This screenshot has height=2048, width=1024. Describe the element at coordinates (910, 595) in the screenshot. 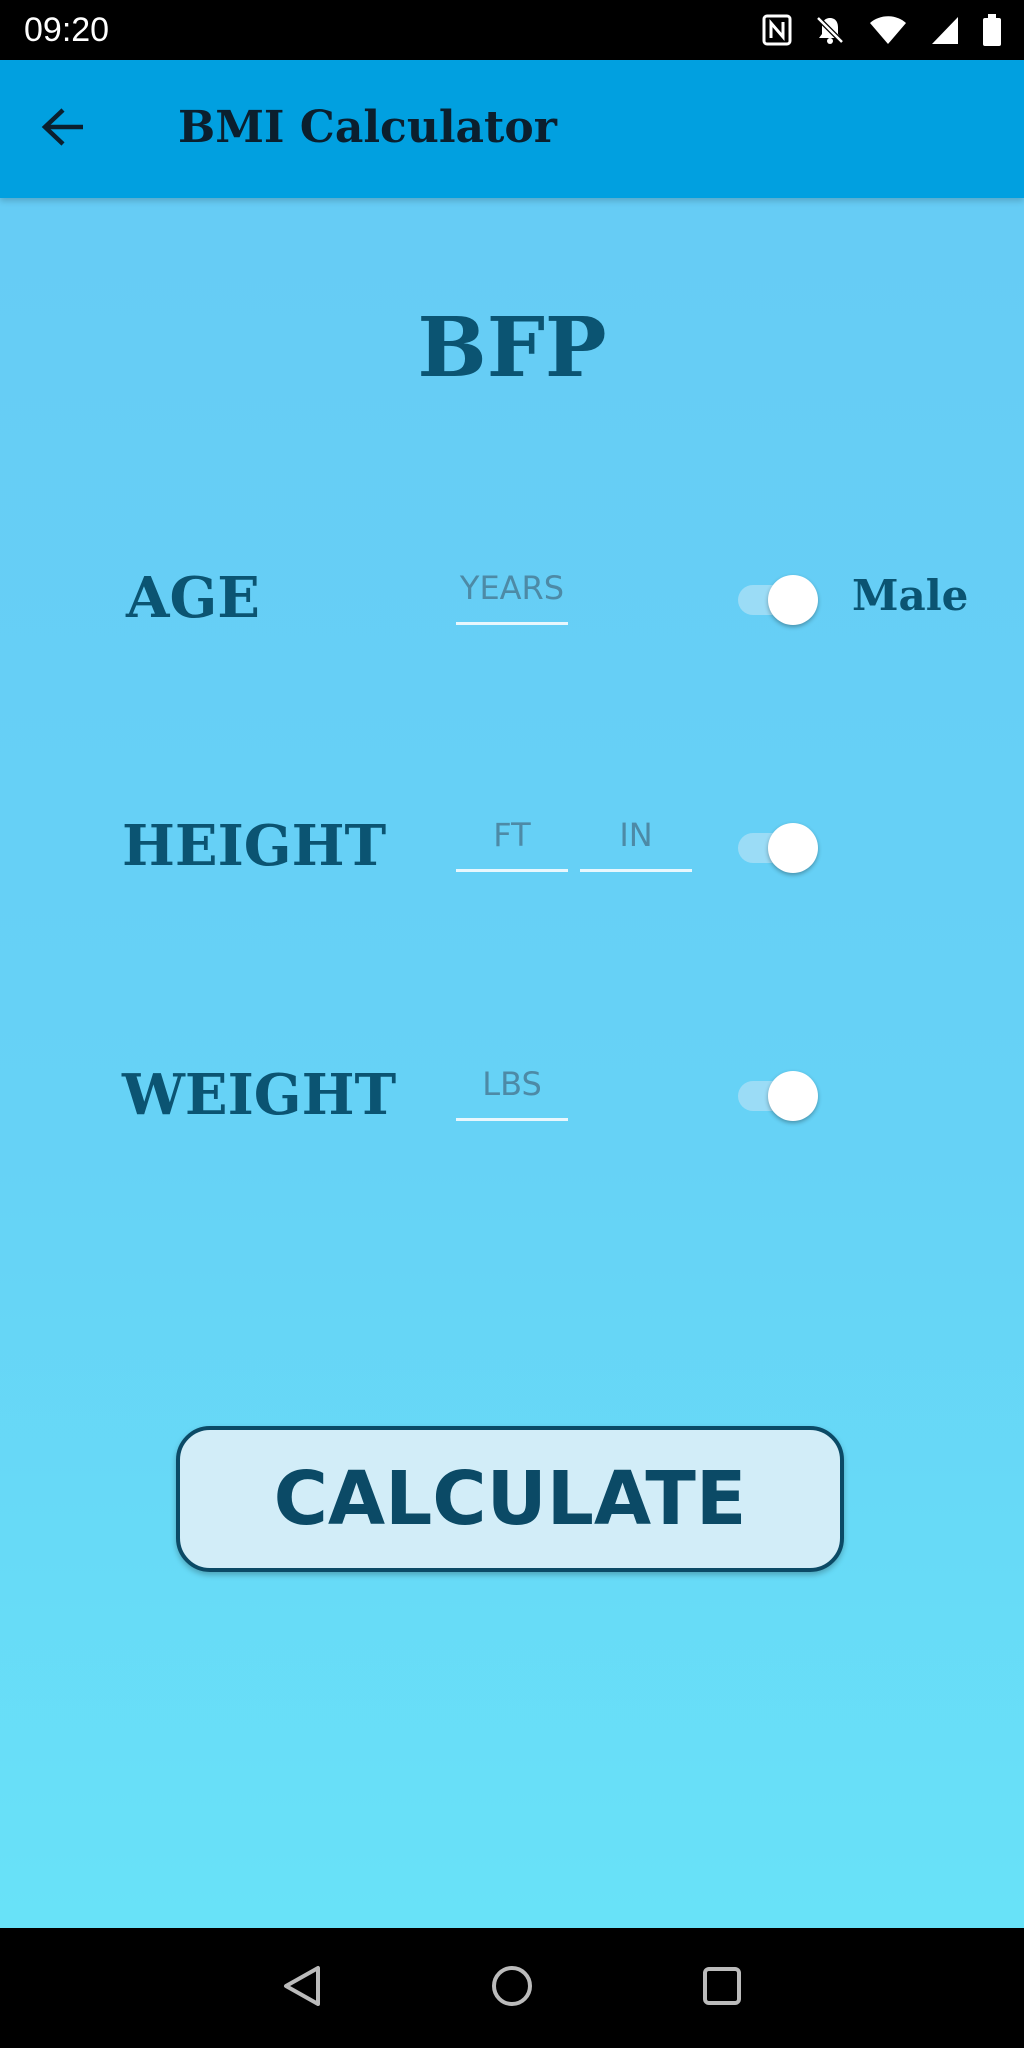

I see `gender-label: Male` at that location.